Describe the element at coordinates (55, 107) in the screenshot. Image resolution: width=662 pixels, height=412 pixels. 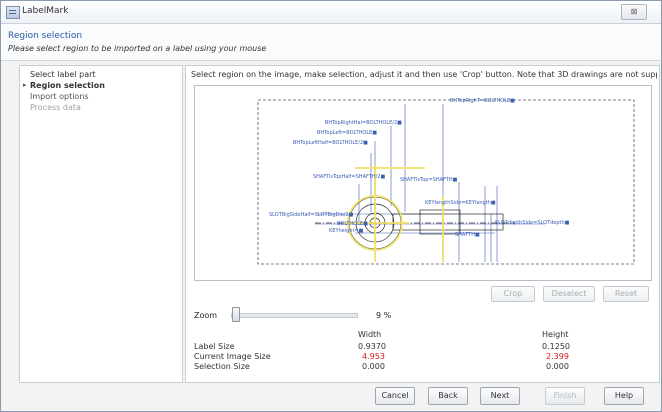
I see `step-process-data: Process data` at that location.